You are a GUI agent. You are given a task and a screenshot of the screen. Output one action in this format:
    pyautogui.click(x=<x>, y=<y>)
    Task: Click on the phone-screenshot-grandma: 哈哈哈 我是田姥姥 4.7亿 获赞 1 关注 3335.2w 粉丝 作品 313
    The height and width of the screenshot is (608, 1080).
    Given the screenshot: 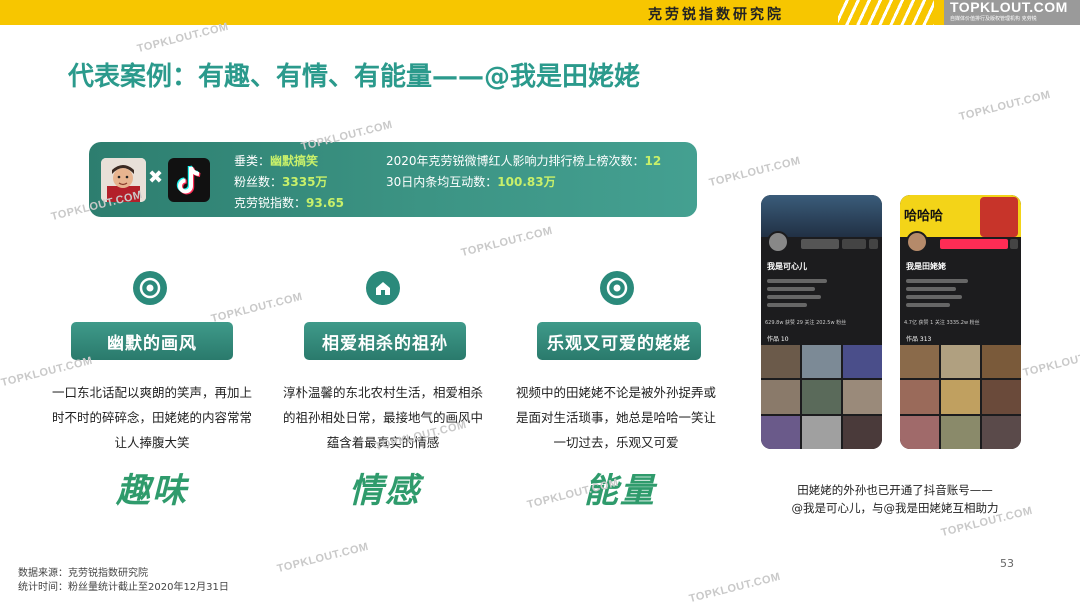 What is the action you would take?
    pyautogui.click(x=960, y=322)
    